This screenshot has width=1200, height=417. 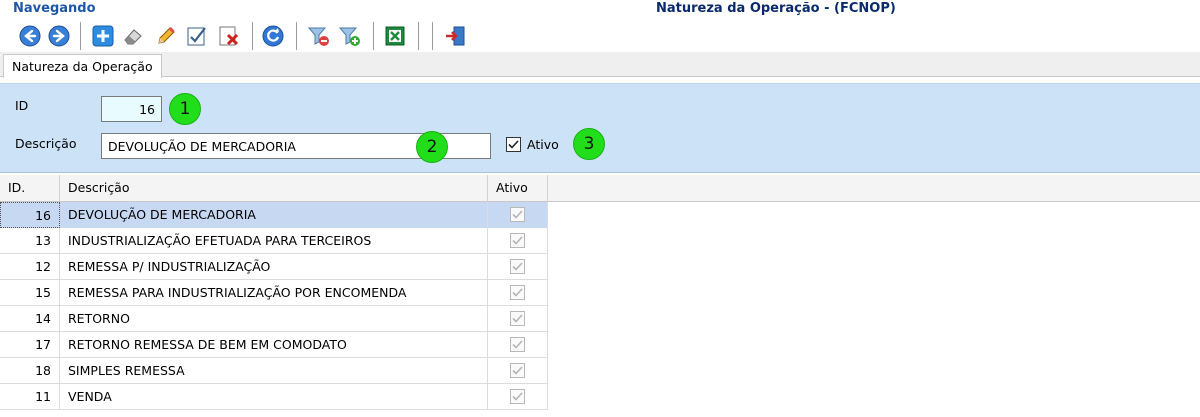 I want to click on cell-id: 14, so click(x=30, y=319).